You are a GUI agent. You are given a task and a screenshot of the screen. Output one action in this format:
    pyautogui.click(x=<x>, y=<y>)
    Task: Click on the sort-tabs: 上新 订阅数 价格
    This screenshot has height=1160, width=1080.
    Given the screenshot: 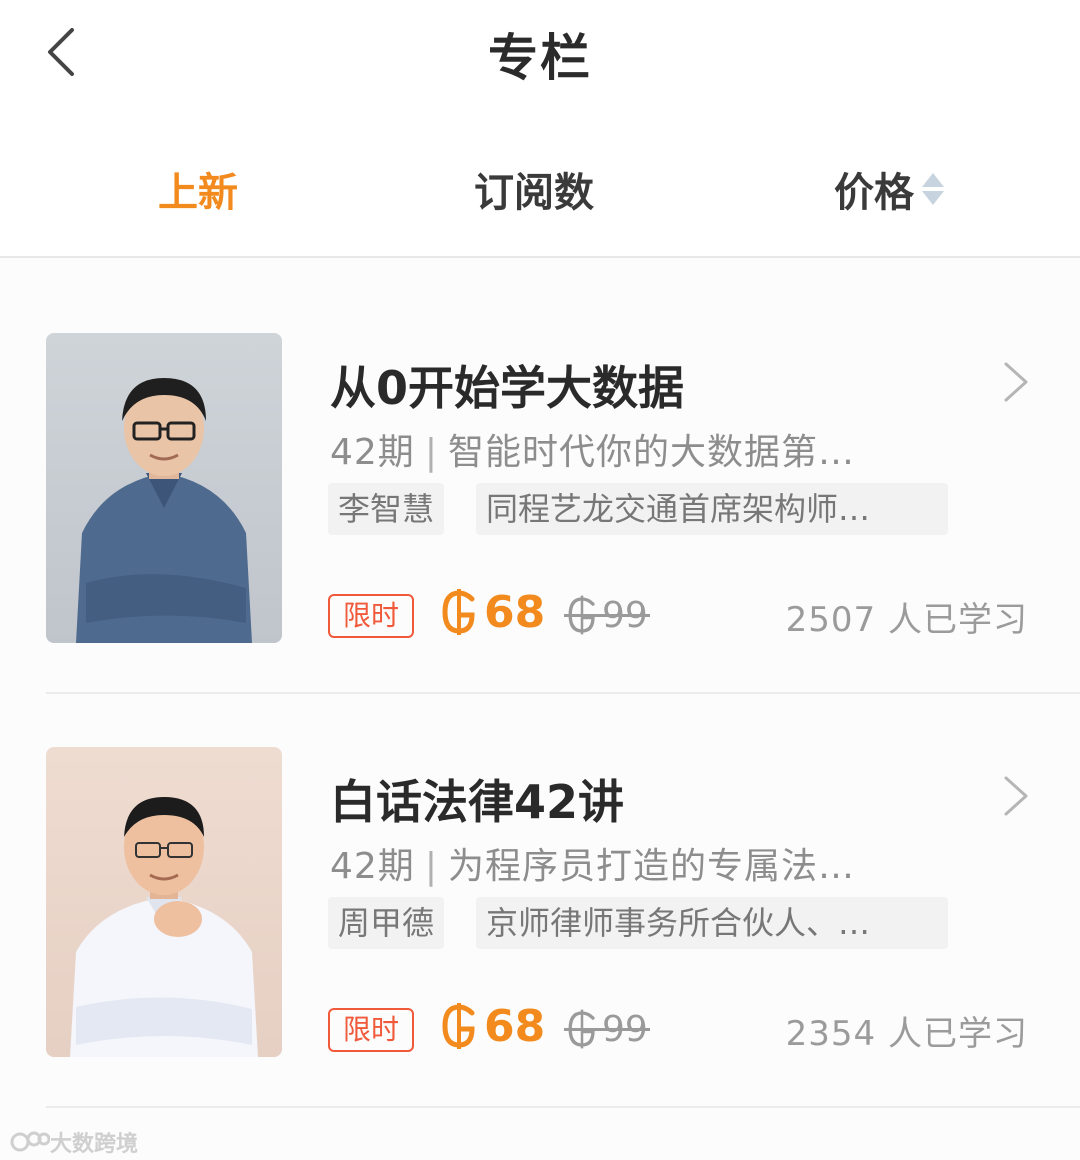 What is the action you would take?
    pyautogui.click(x=540, y=190)
    